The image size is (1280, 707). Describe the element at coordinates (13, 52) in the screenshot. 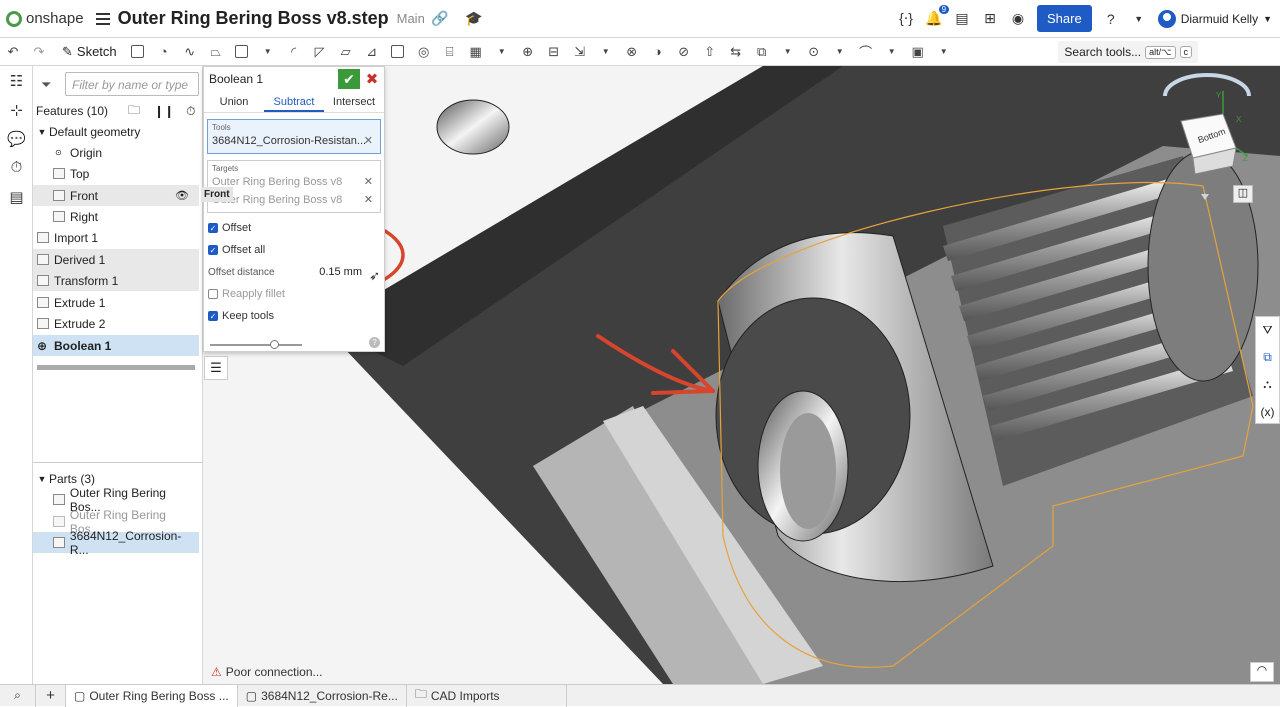

I see `undo-icon: ↶` at that location.